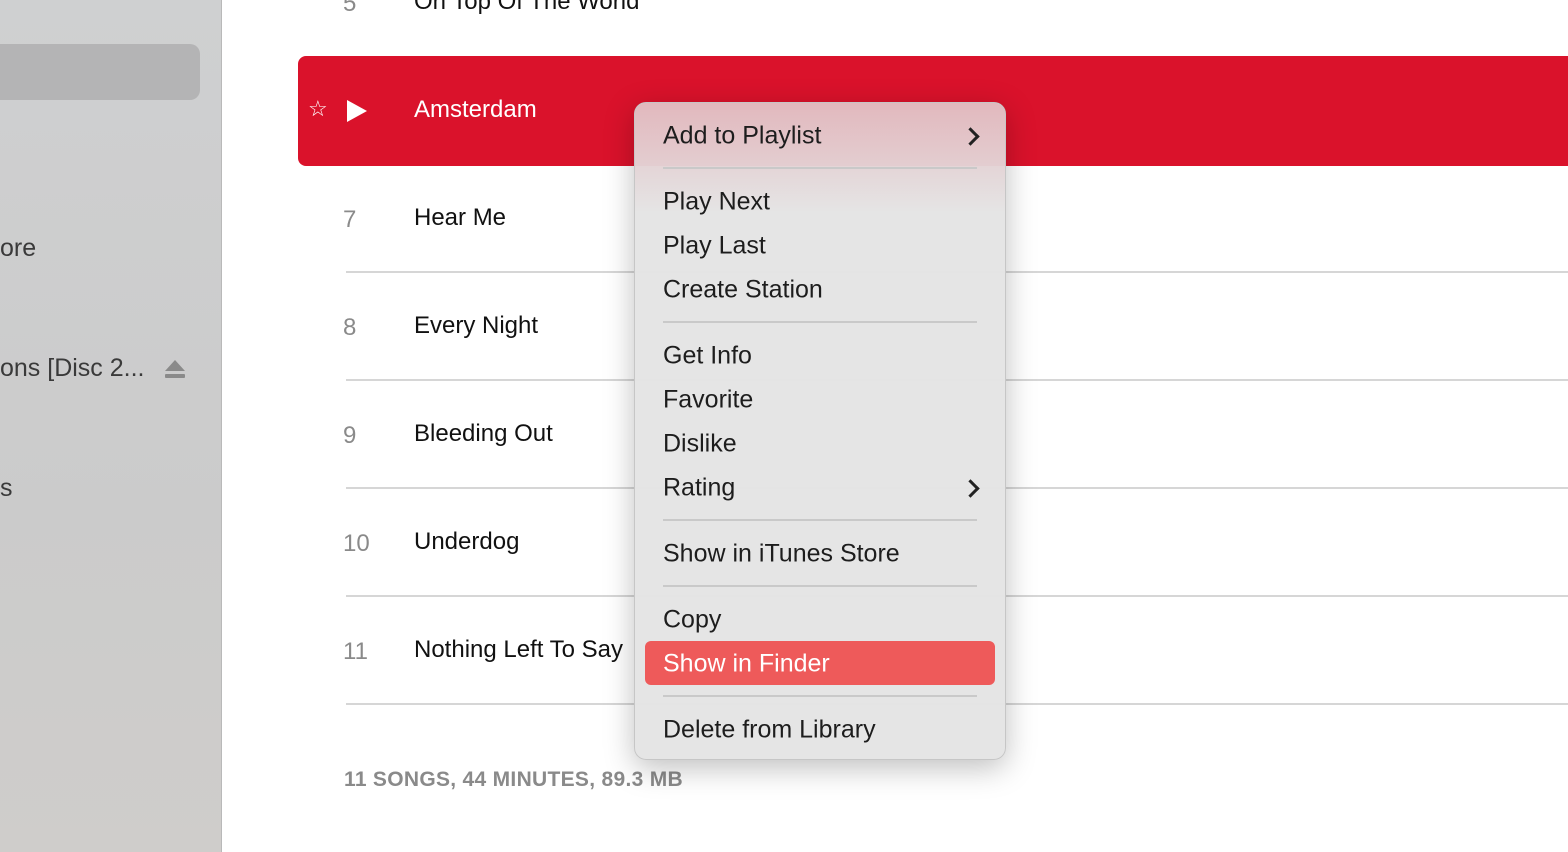  What do you see at coordinates (820, 730) in the screenshot?
I see `menu-item-delete-from-library: Delete from Library` at bounding box center [820, 730].